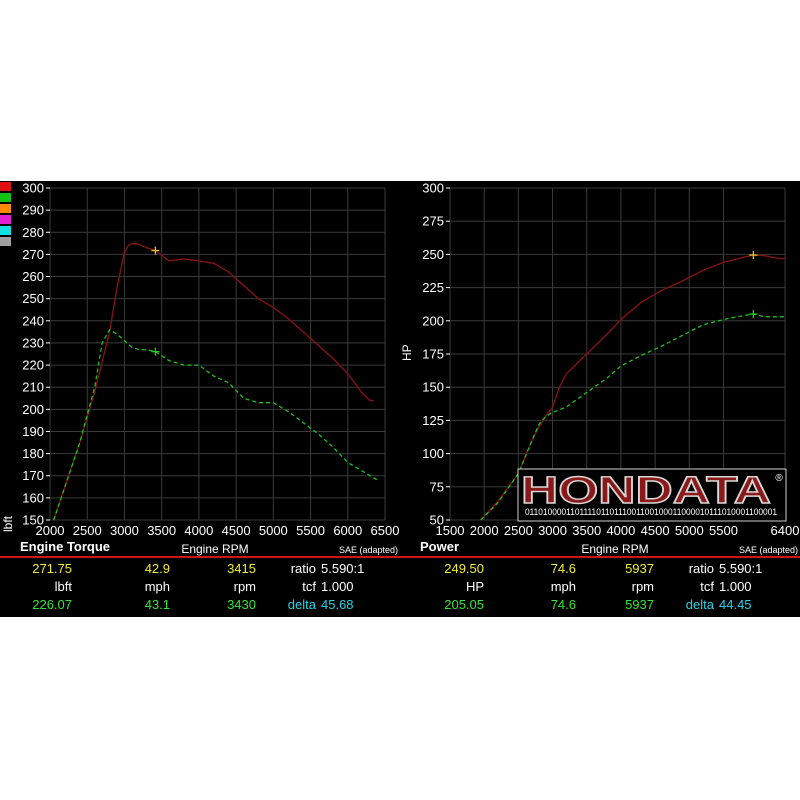 This screenshot has height=800, width=800. What do you see at coordinates (741, 568) in the screenshot?
I see `power-ratio-value: 5.590:1` at bounding box center [741, 568].